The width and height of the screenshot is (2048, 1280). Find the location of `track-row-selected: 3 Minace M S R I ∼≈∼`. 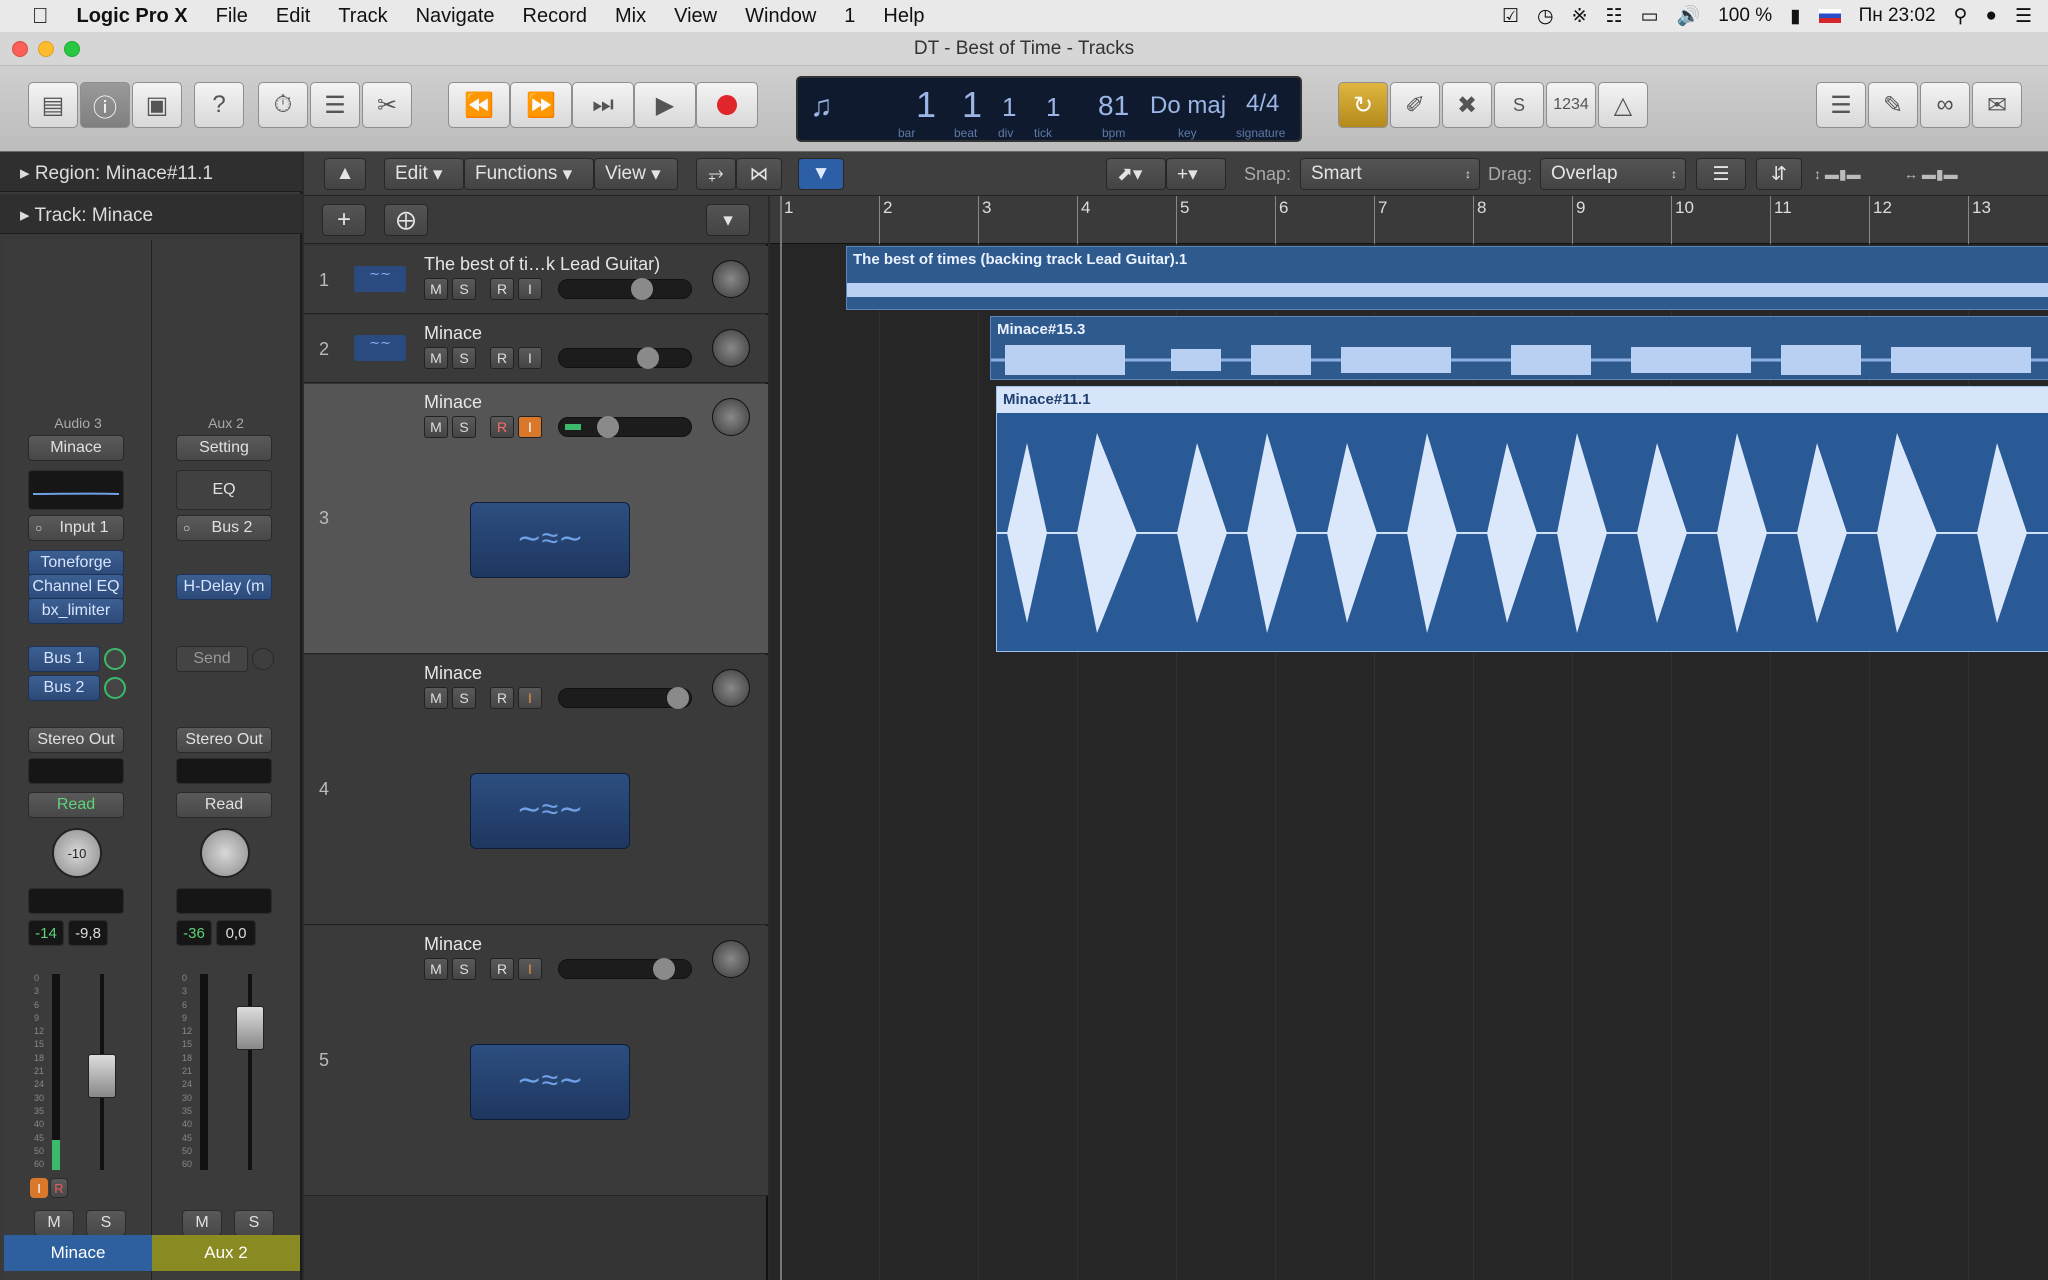

track-row-selected: 3 Minace M S R I ∼≈∼ is located at coordinates (536, 519).